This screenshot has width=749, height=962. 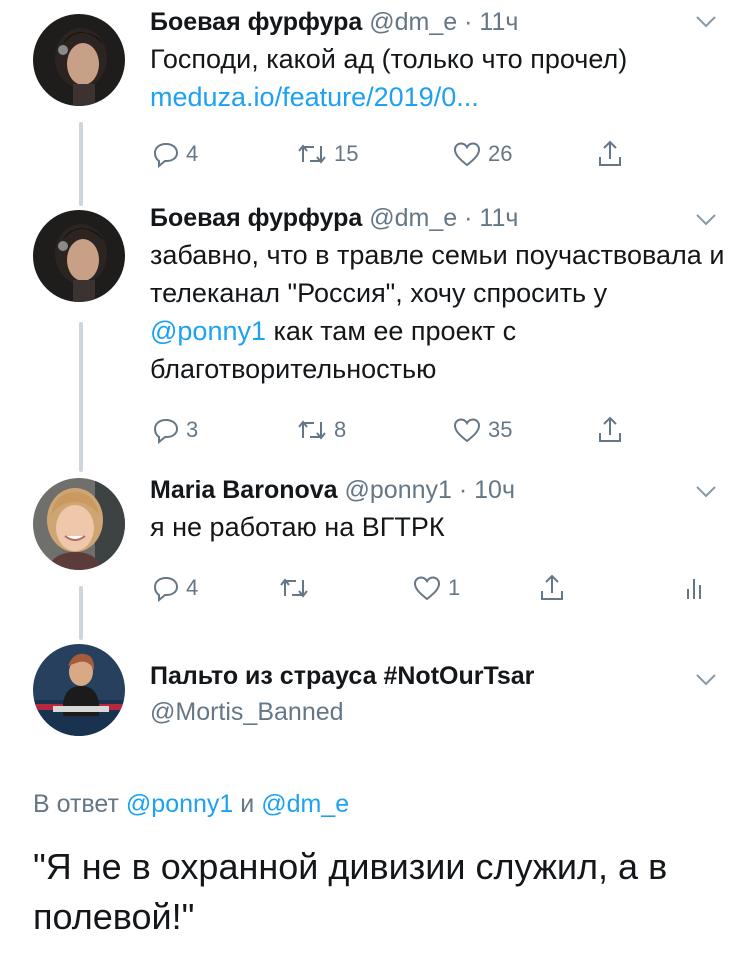 I want to click on tweet-text-part: Господи, какой ад (только что прочел), so click(x=389, y=59).